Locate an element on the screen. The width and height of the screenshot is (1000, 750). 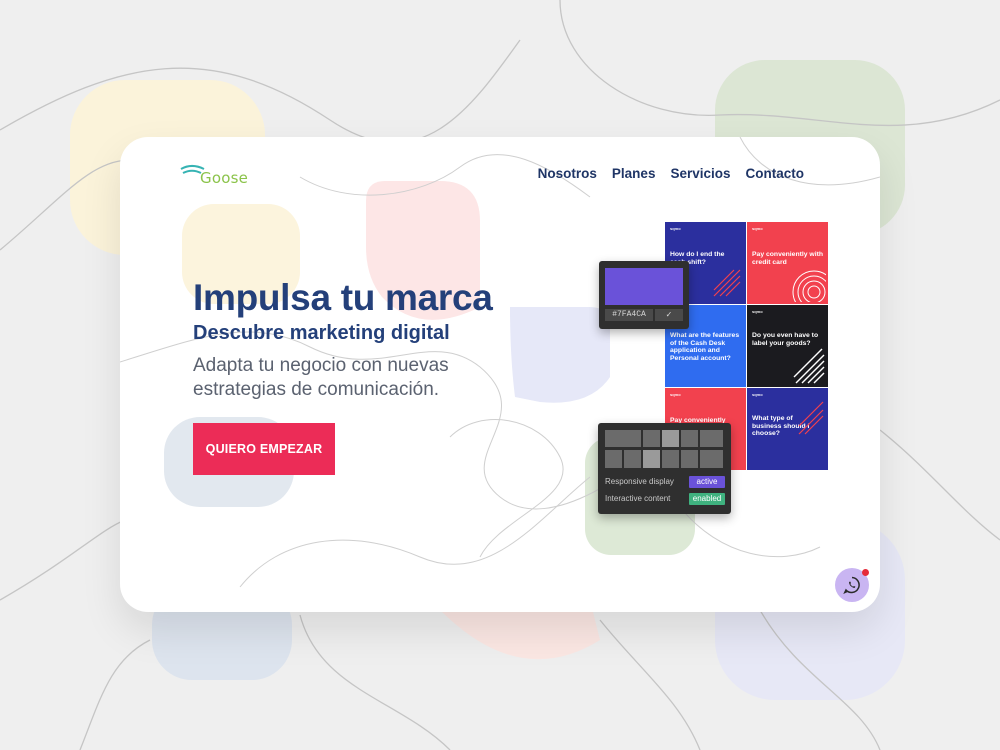
nav-item-contacto: Contacto is located at coordinates (775, 173).